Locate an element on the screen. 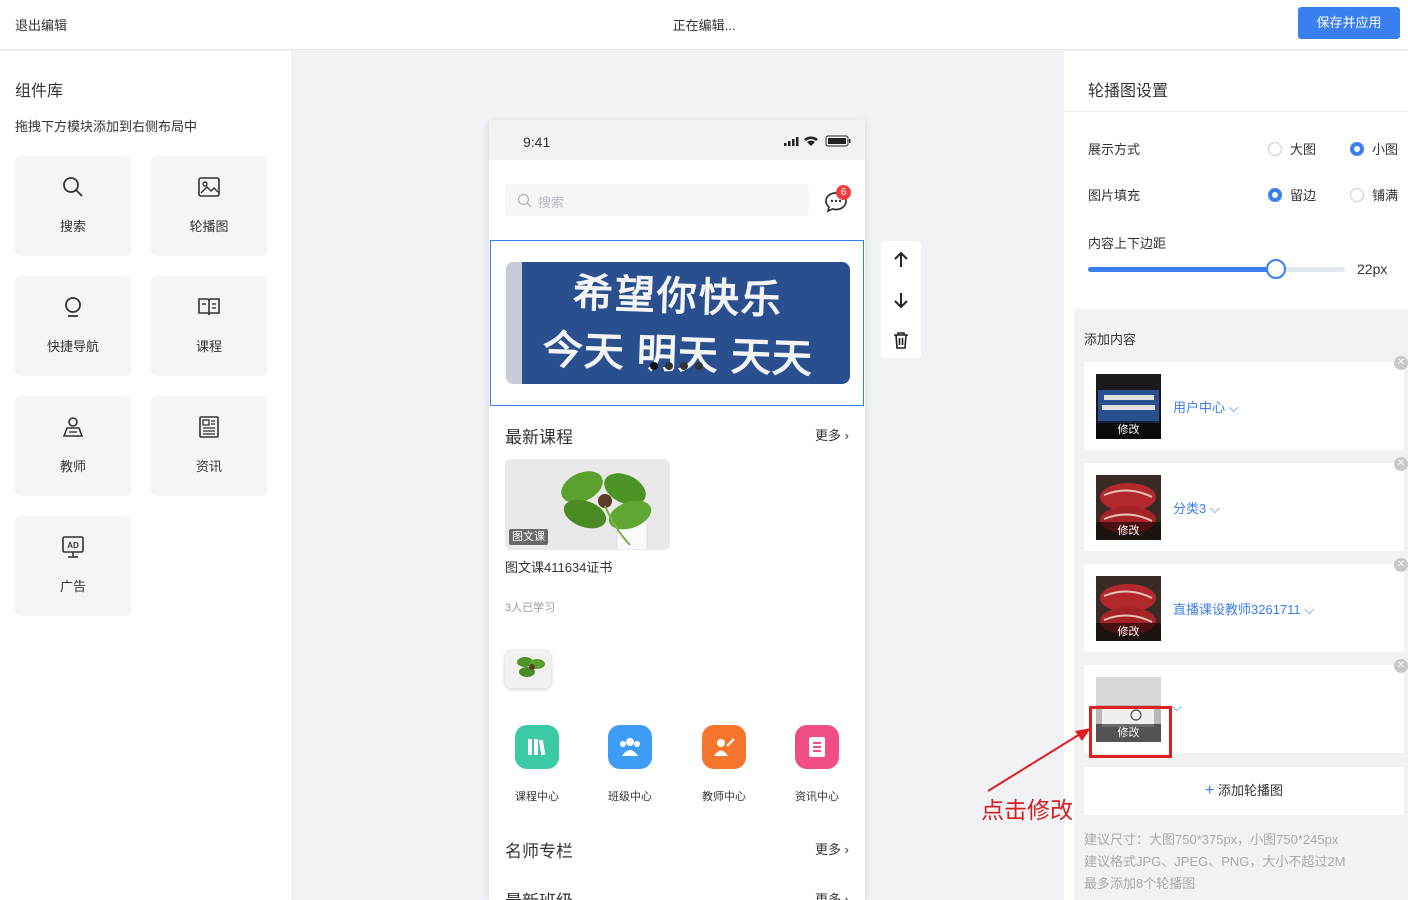  item-link-selector: 用户中心 ⌵ is located at coordinates (1206, 406).